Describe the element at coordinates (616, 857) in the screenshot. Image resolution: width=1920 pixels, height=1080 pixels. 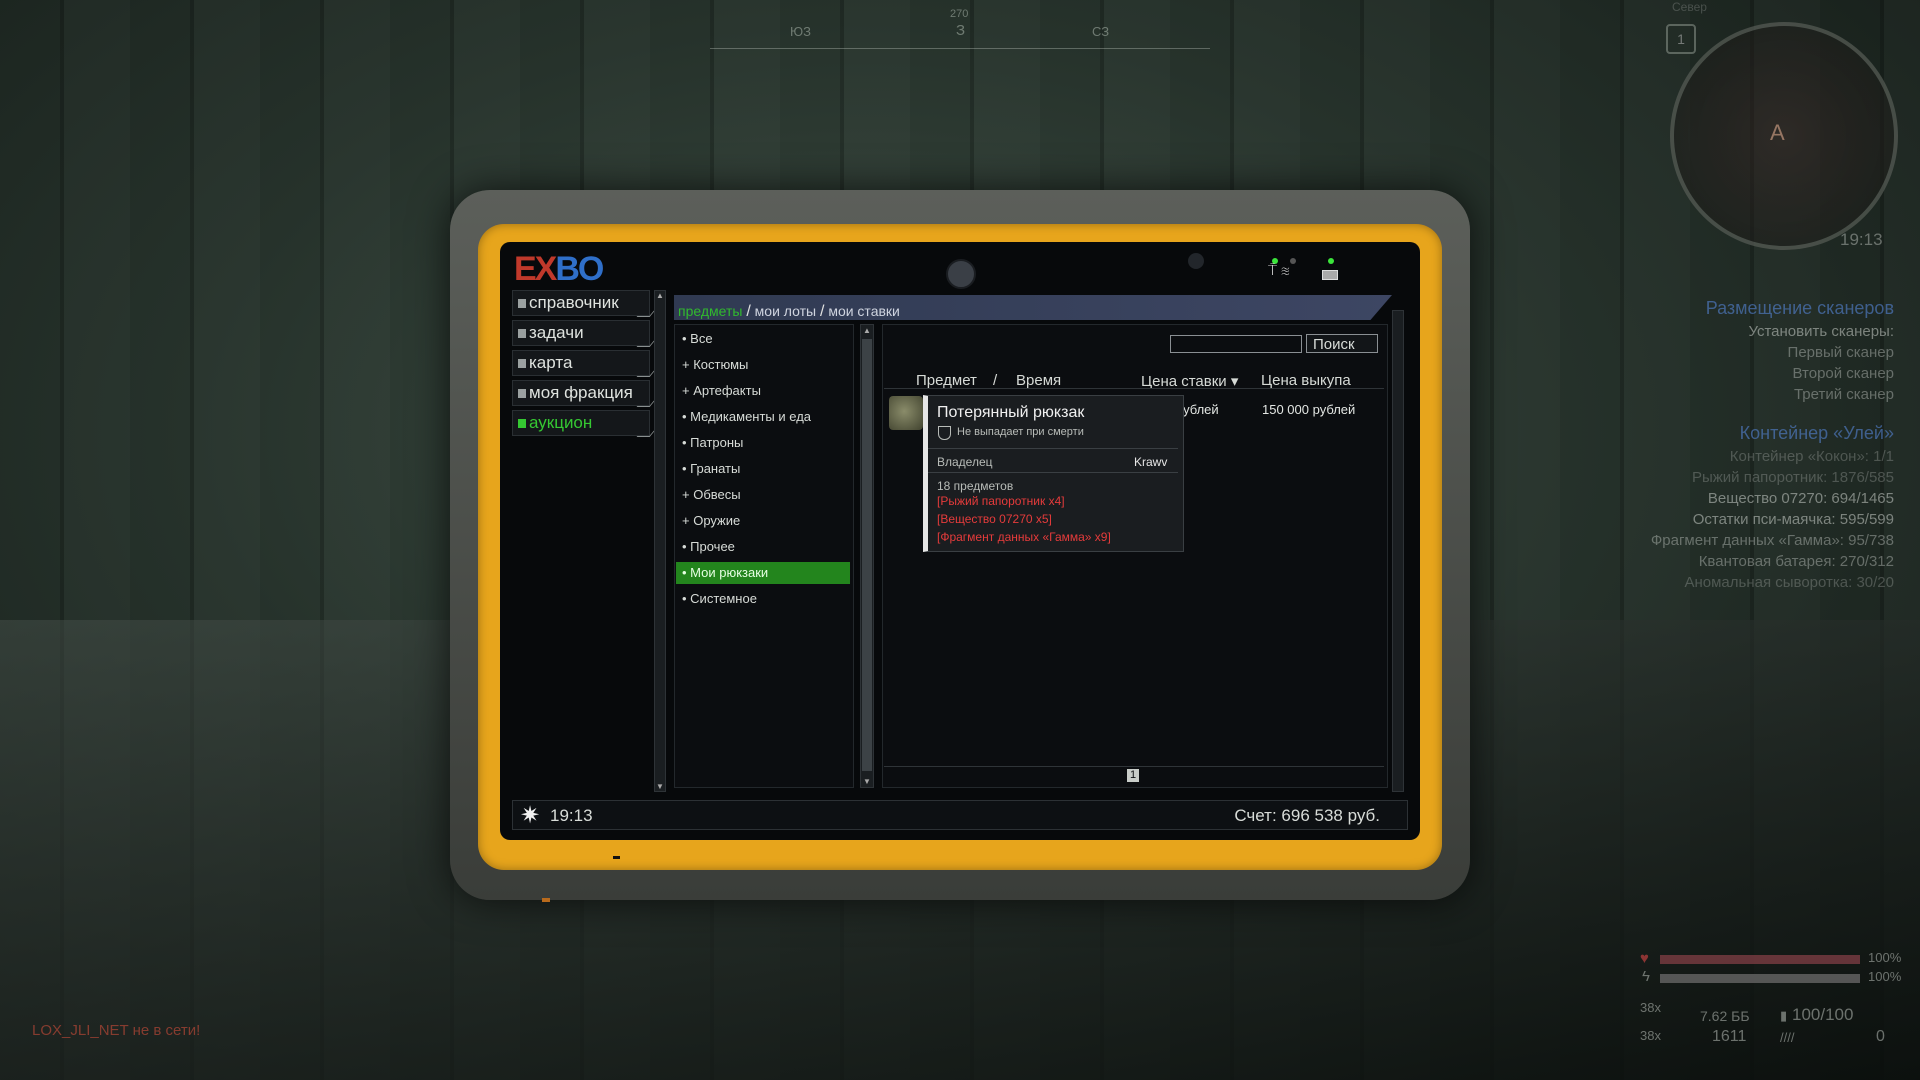
I see `tablet-mic` at that location.